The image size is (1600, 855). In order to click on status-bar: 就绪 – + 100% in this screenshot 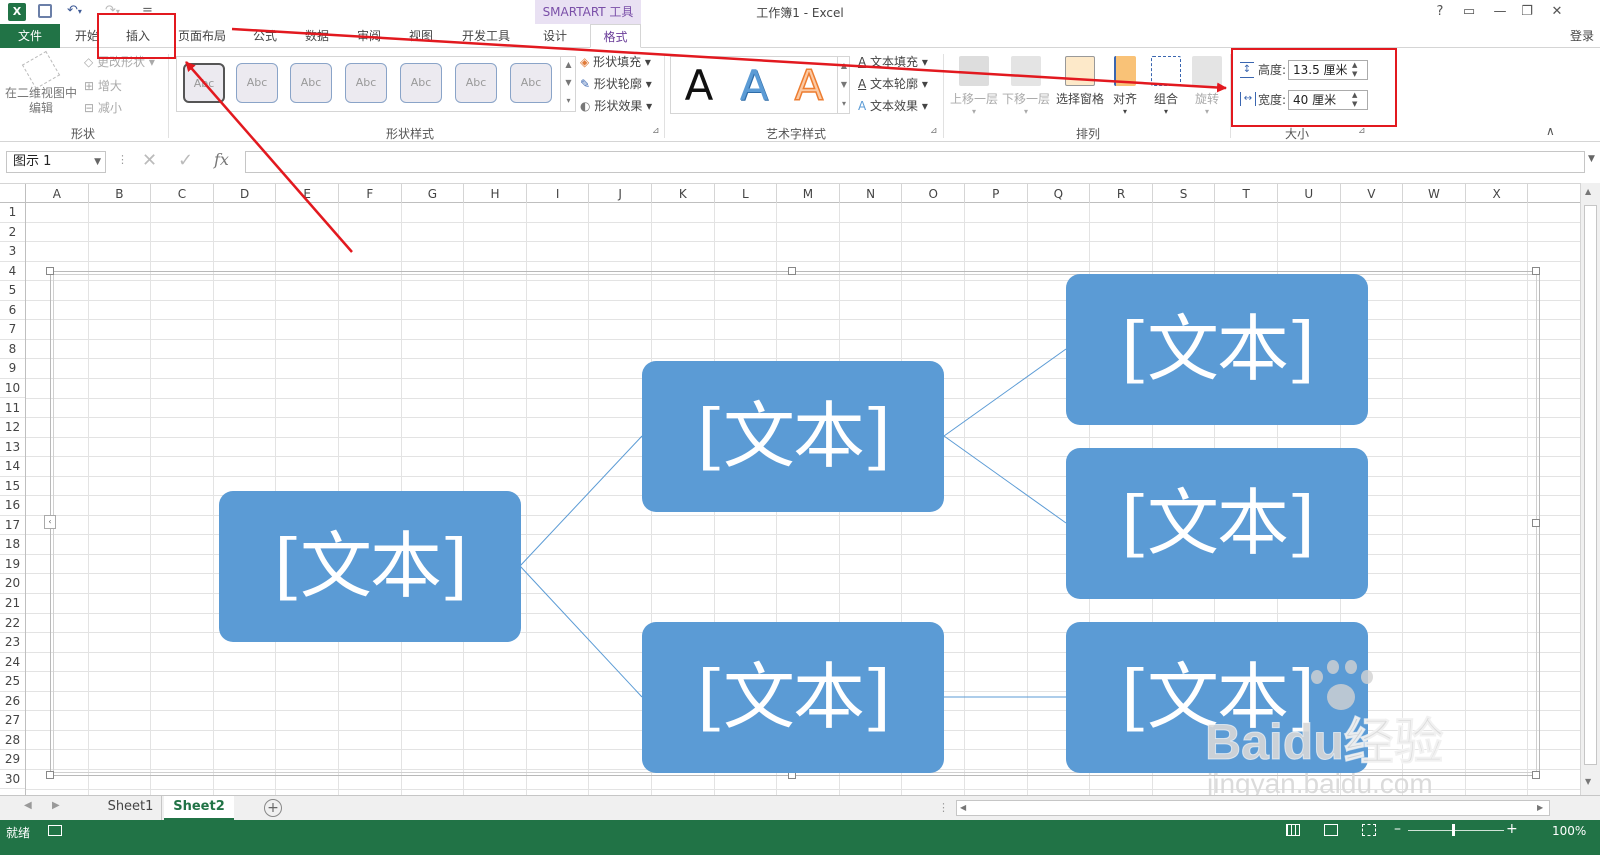, I will do `click(800, 837)`.